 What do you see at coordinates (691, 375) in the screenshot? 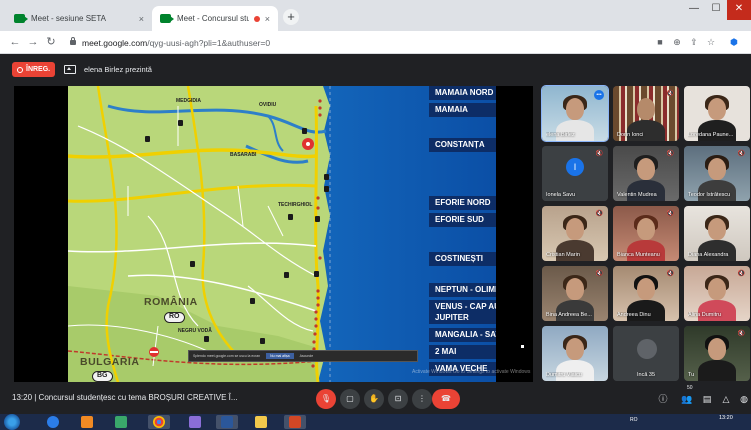
I see `participant-name: Tu` at bounding box center [691, 375].